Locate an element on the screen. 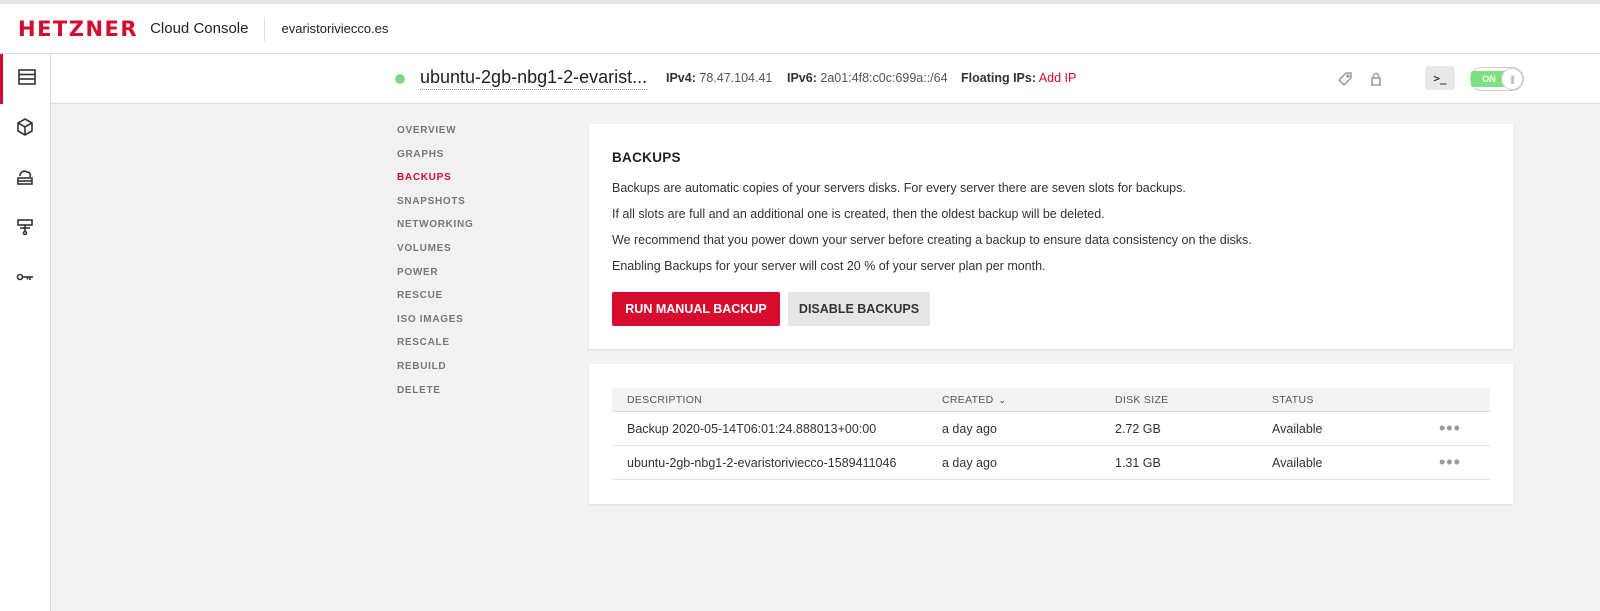 This screenshot has width=1600, height=611. subnav-item-rescue: RESCUE is located at coordinates (435, 302).